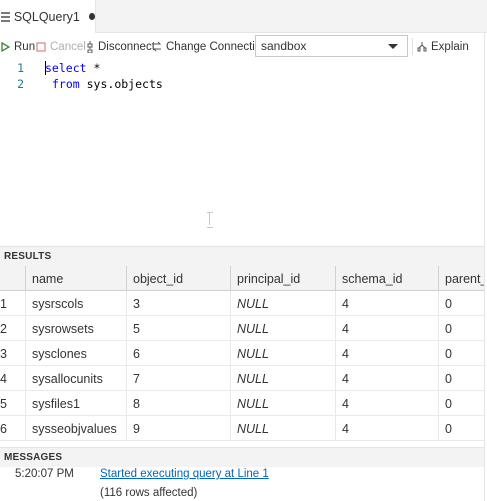 The image size is (487, 501). I want to click on table-row: 3 sysclones 6 NULL 4 0, so click(243, 353).